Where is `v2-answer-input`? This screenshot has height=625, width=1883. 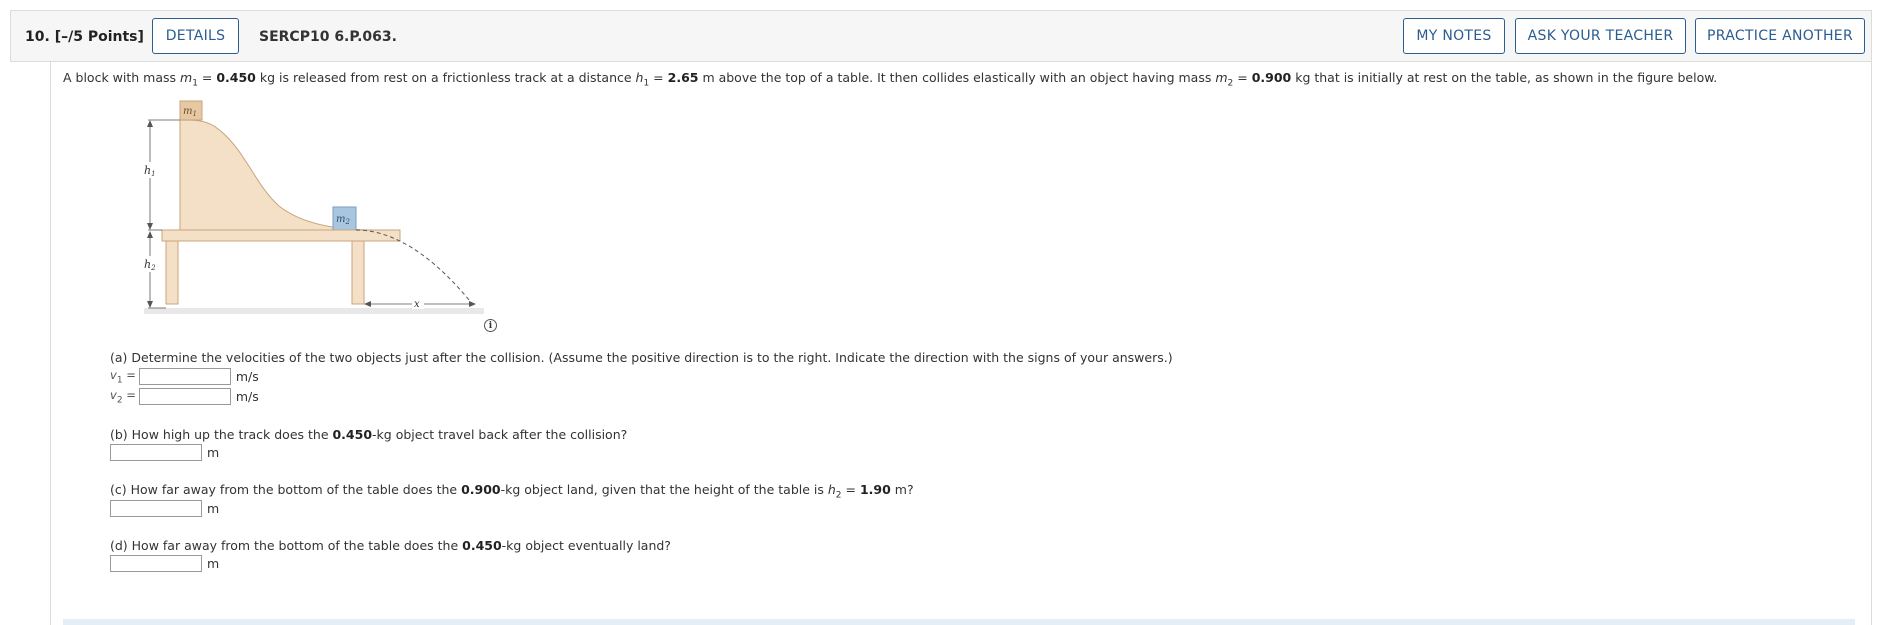 v2-answer-input is located at coordinates (184, 397).